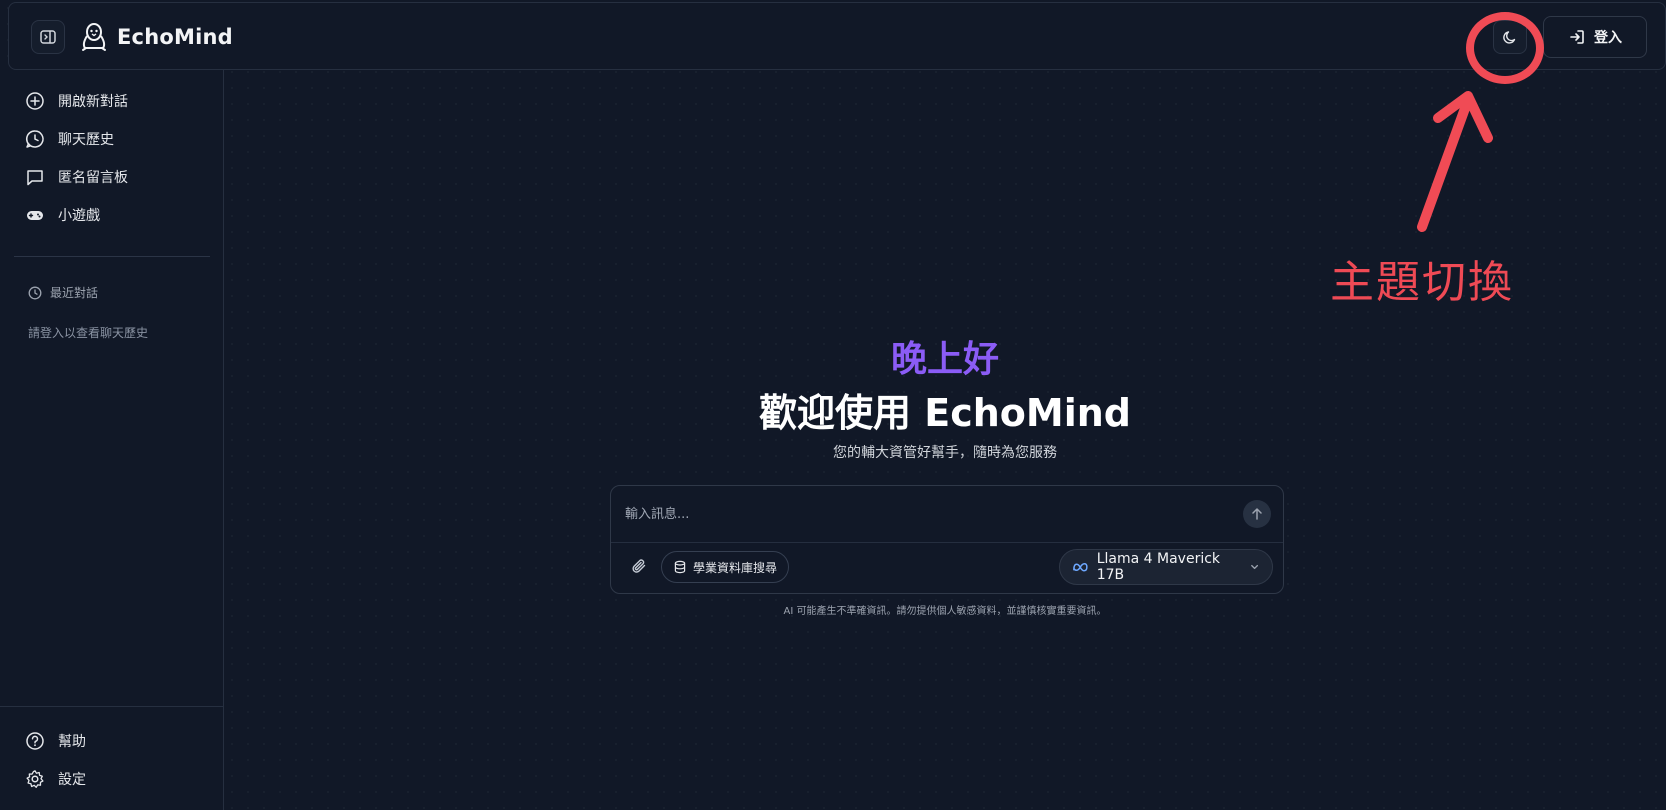  I want to click on clock-icon, so click(35, 292).